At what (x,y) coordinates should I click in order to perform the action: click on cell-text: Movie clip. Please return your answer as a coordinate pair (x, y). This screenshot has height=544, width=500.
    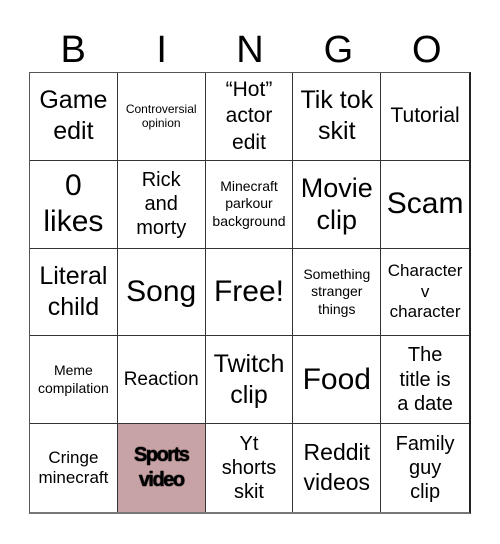
    Looking at the image, I should click on (336, 204).